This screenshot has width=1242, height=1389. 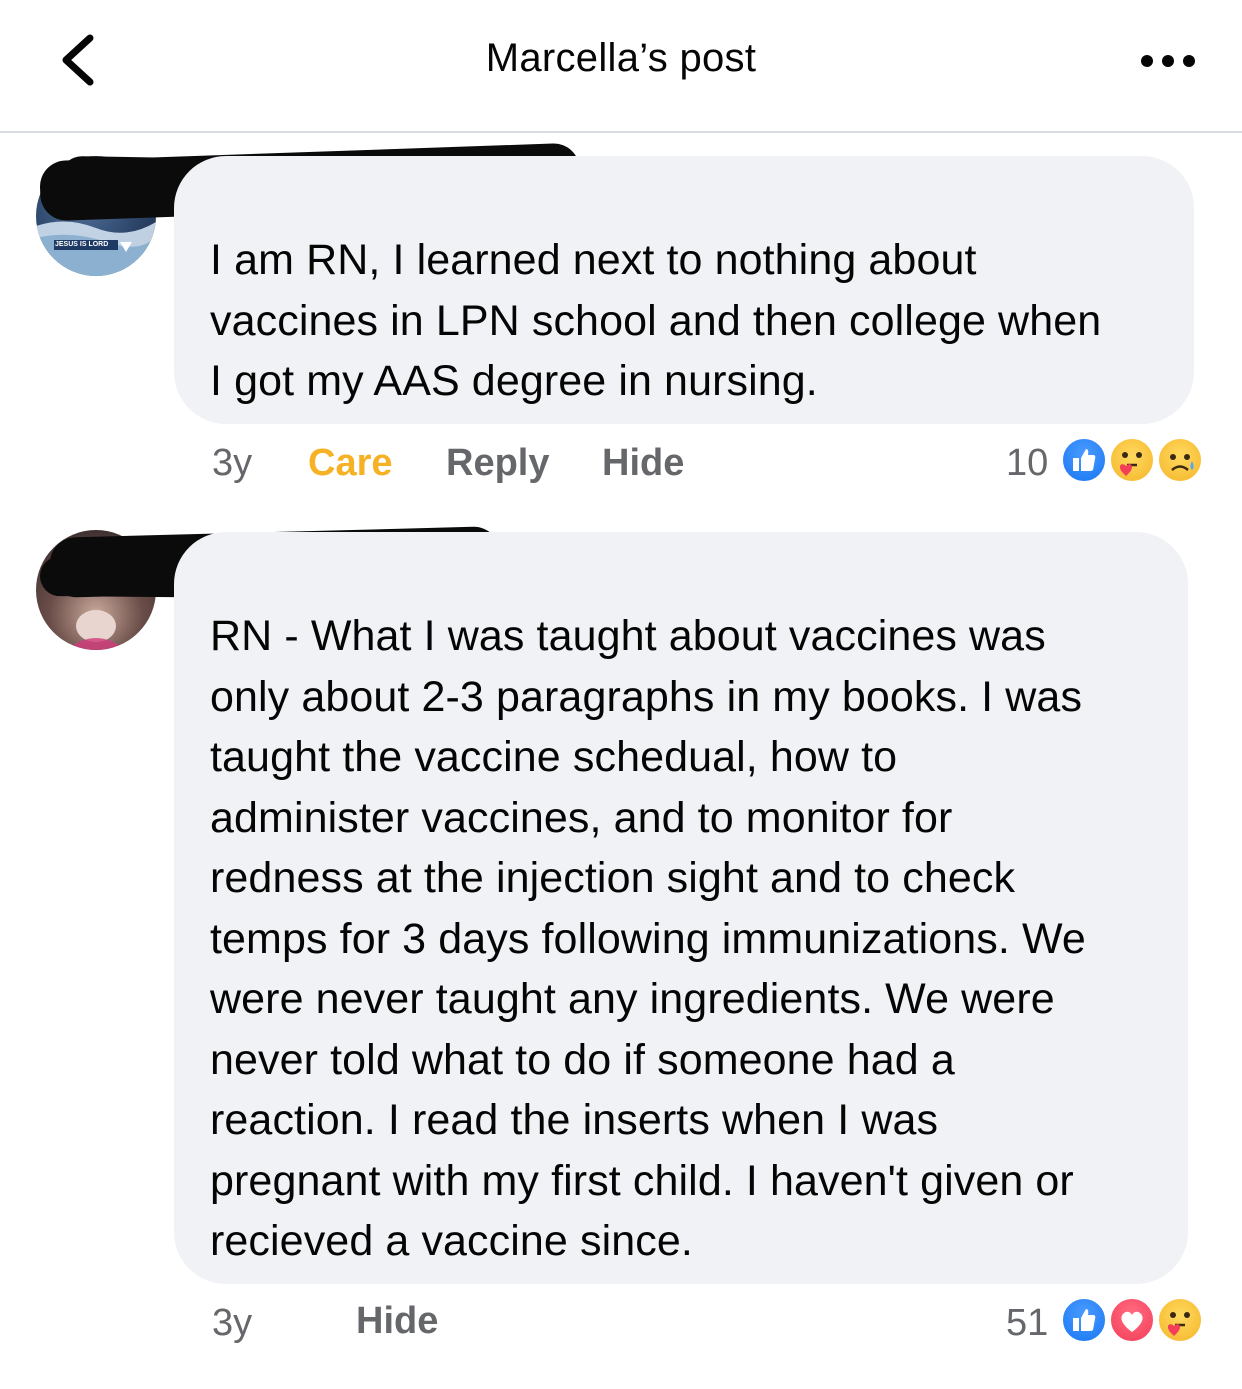 What do you see at coordinates (1180, 1320) in the screenshot?
I see `care-reaction-icon` at bounding box center [1180, 1320].